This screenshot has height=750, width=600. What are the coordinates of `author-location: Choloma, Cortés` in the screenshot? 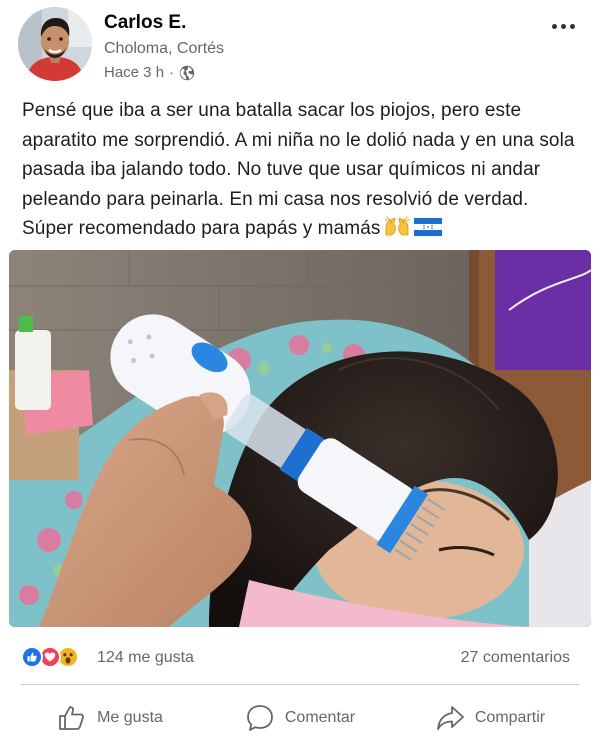 It's located at (164, 49).